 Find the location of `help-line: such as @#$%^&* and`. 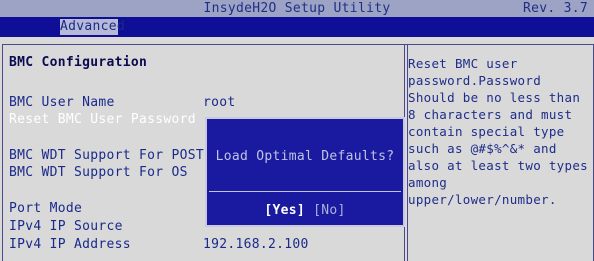

help-line: such as @#$%^&* and is located at coordinates (482, 148).